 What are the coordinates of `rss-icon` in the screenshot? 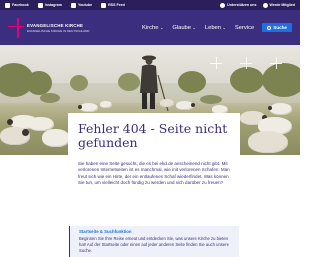 It's located at (104, 5).